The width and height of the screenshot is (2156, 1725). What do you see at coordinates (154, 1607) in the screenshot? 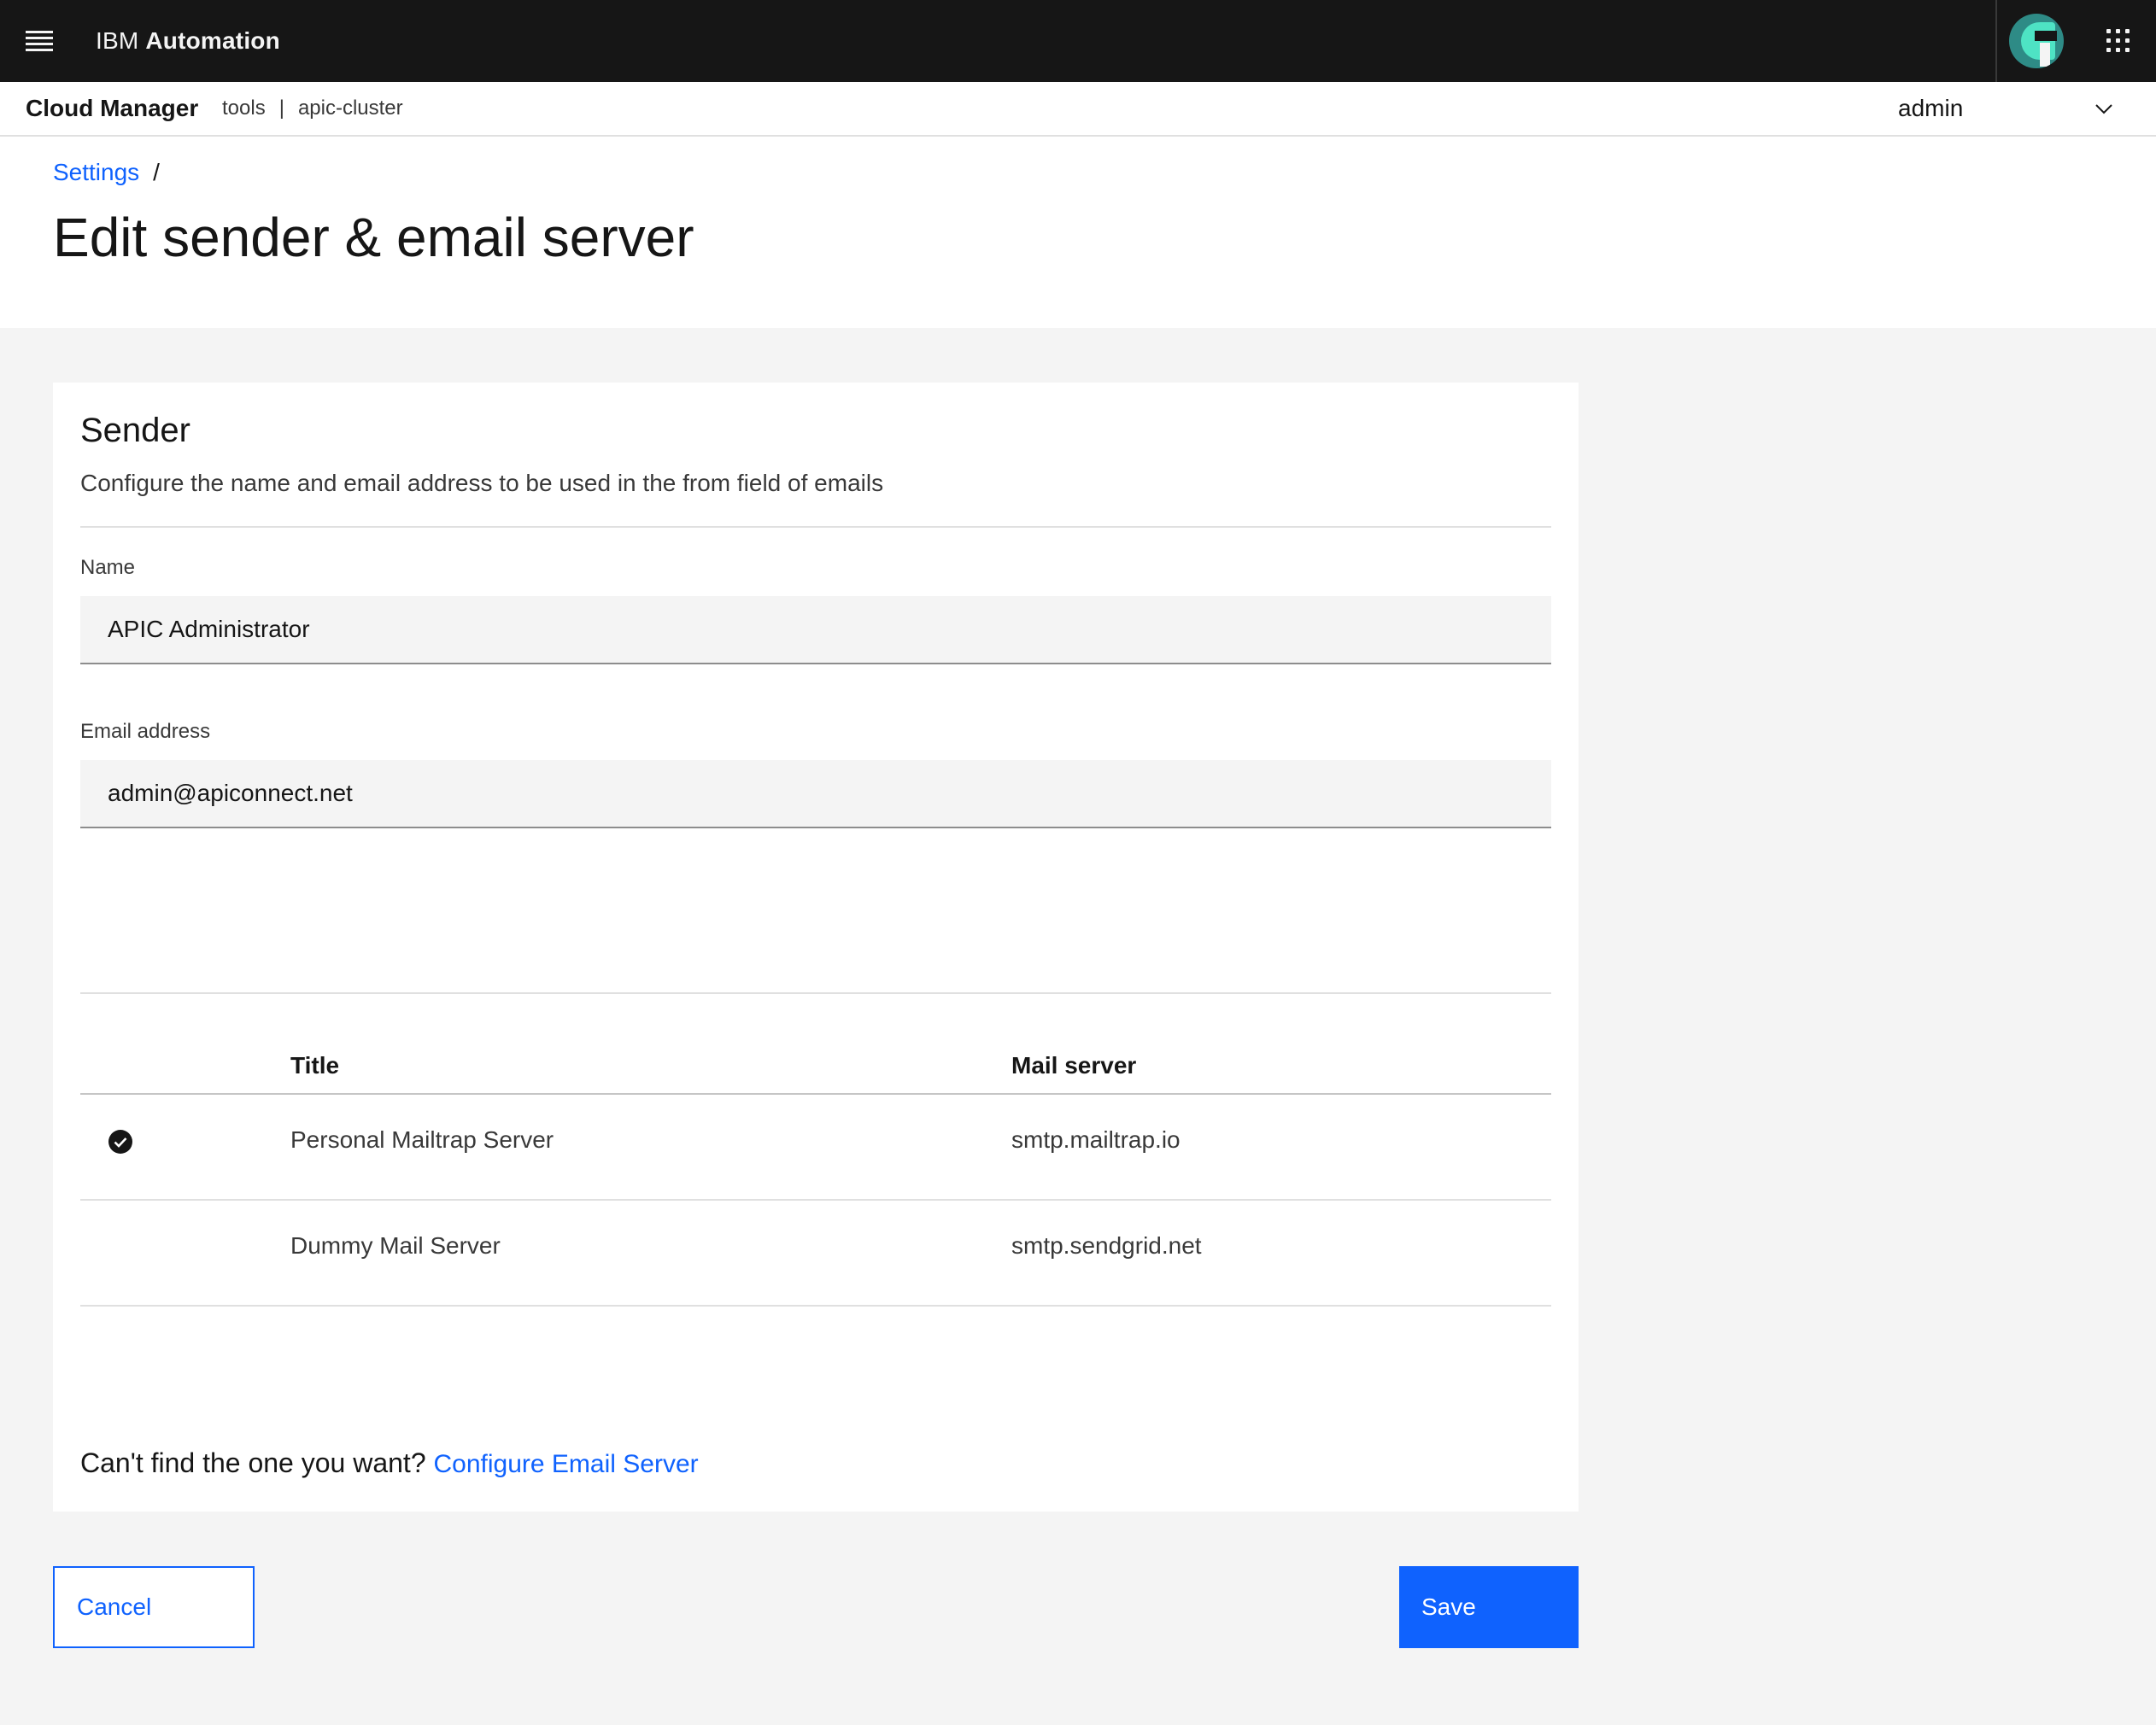
I see `cancel-button: Cancel` at bounding box center [154, 1607].